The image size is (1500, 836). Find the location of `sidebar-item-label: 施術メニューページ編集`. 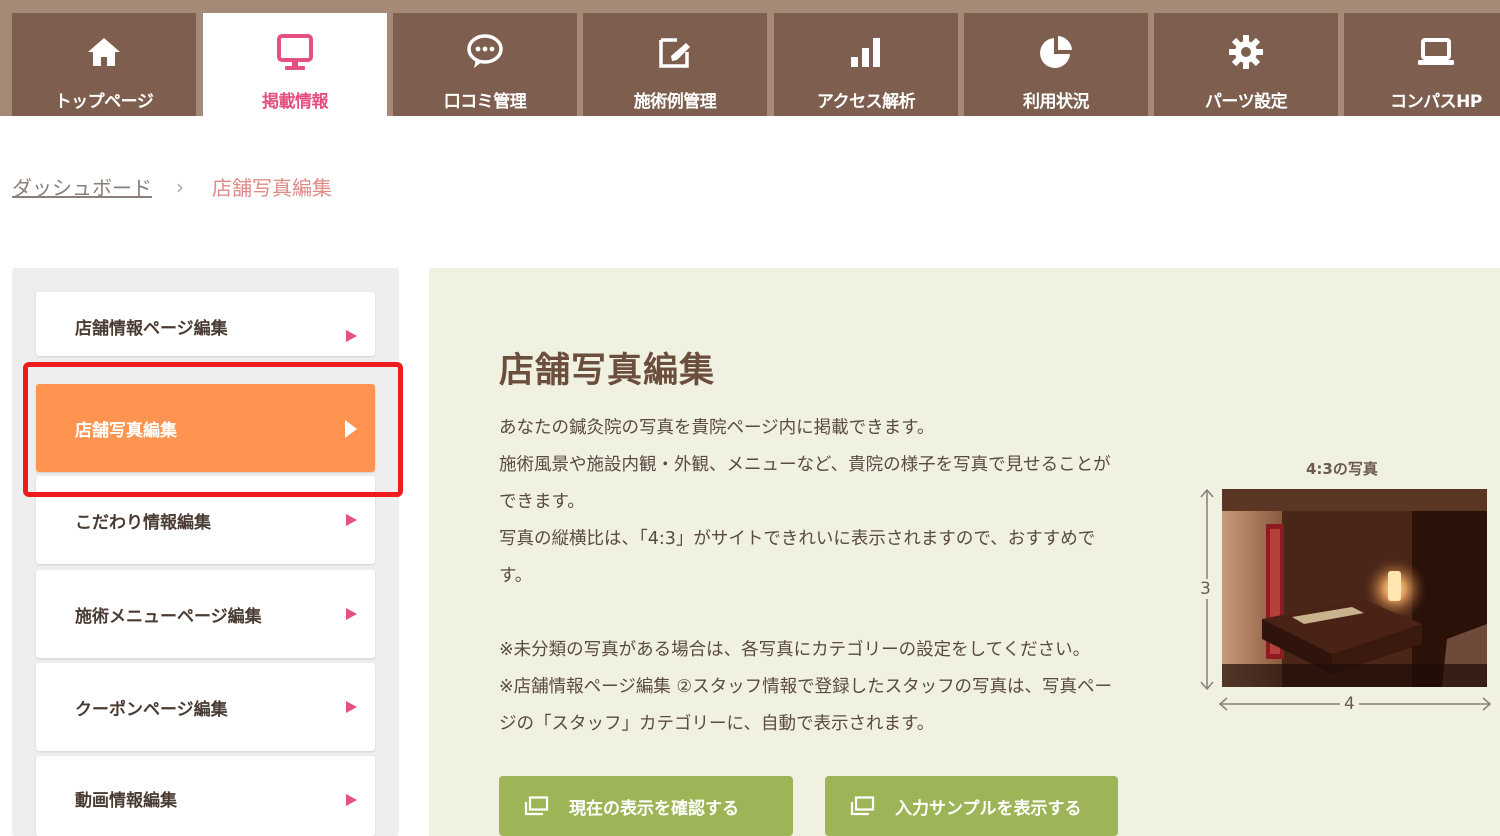

sidebar-item-label: 施術メニューページ編集 is located at coordinates (168, 617).